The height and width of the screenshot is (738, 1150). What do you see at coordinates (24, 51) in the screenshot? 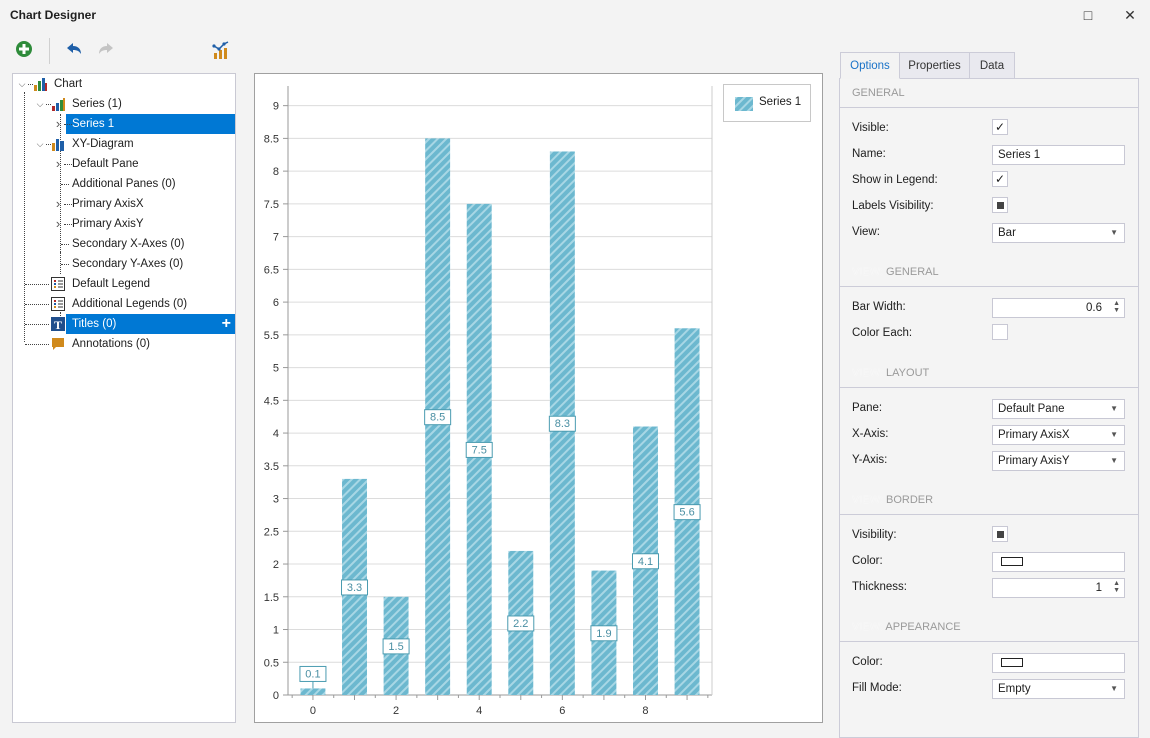
I see `add-button` at bounding box center [24, 51].